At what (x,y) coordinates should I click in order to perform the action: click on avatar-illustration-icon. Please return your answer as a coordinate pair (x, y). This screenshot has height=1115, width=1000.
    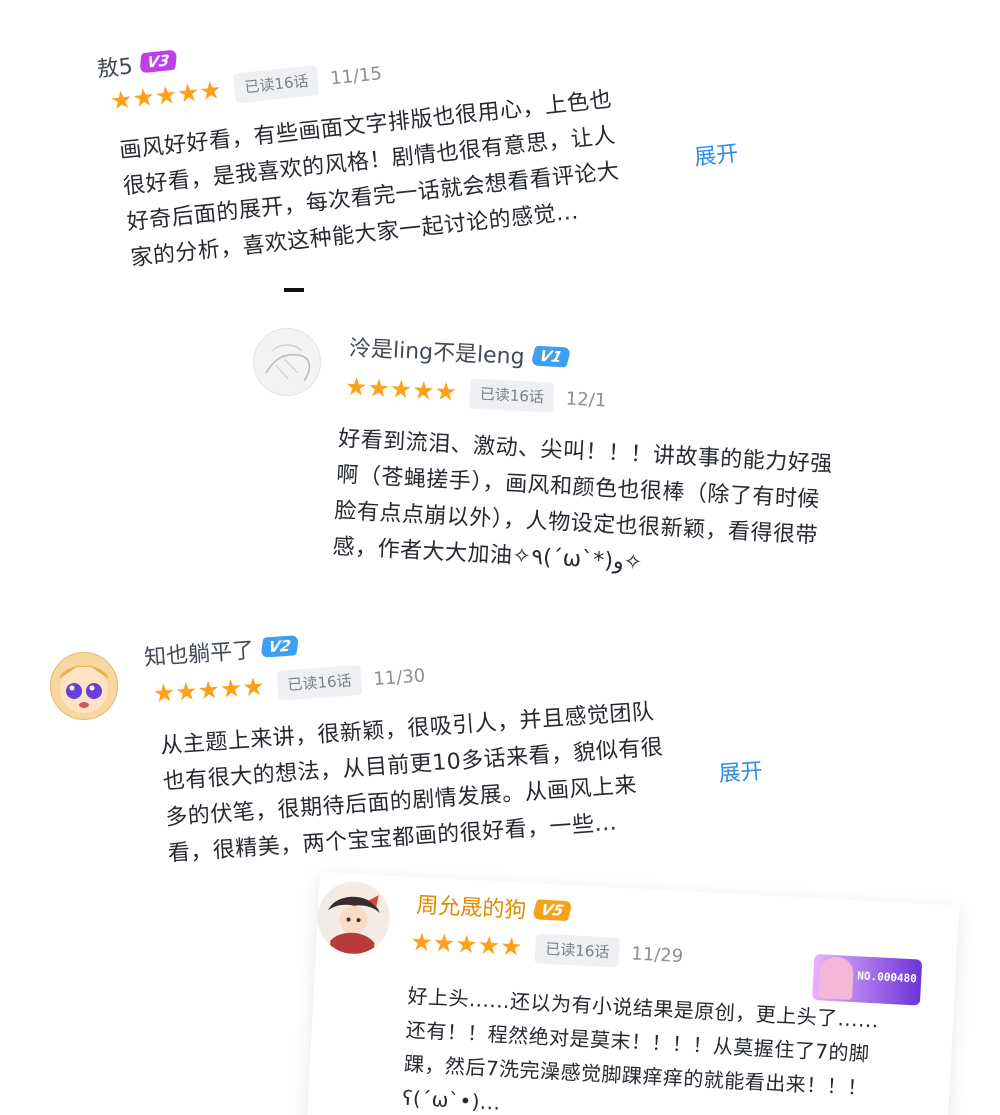
    Looking at the image, I should click on (353, 918).